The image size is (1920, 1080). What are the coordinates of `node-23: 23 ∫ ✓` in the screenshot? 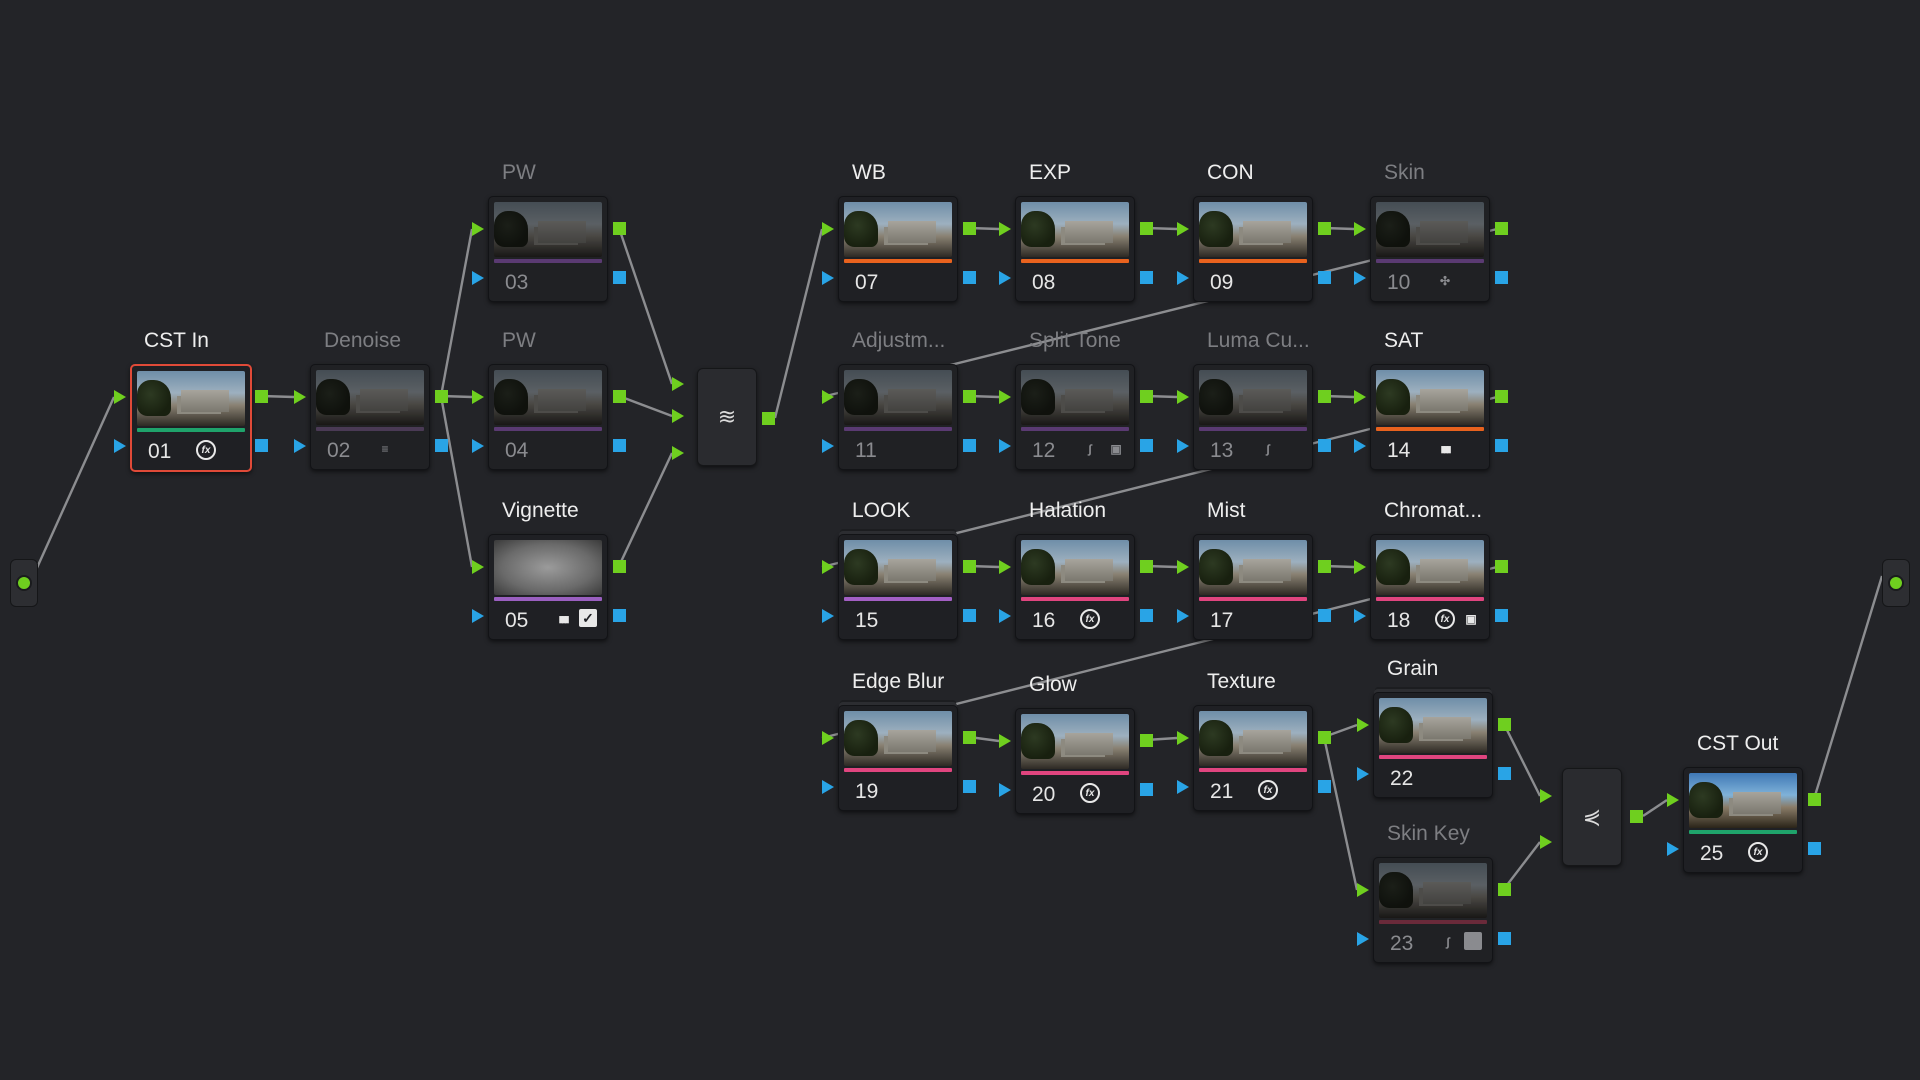 It's located at (1433, 910).